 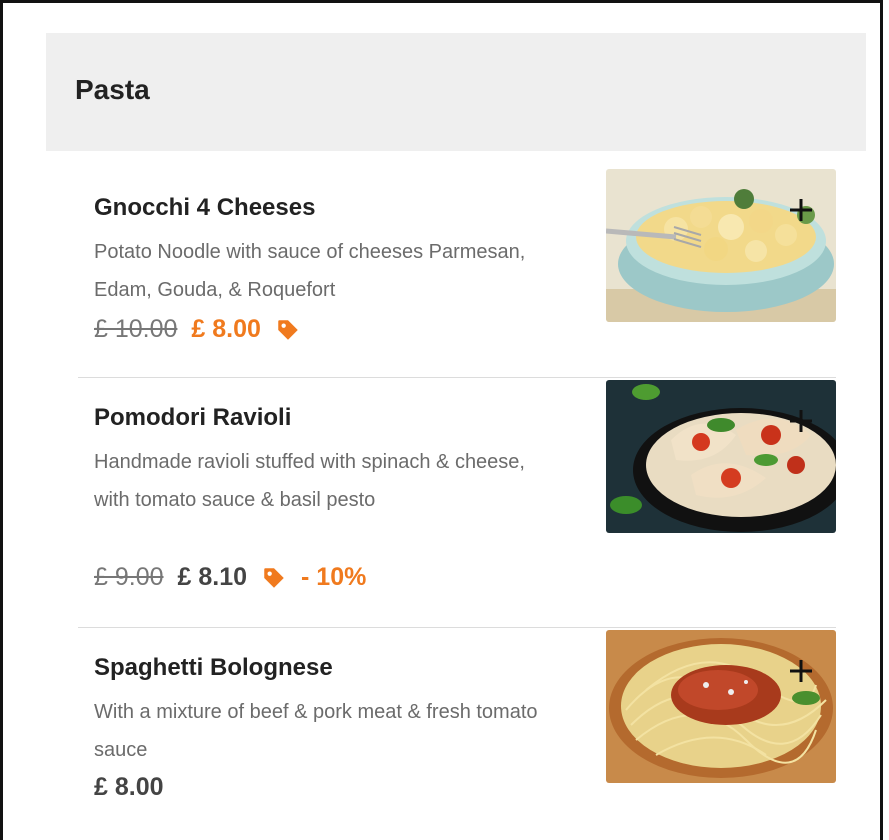 What do you see at coordinates (193, 417) in the screenshot?
I see `item-name: Pomodori Ravioli` at bounding box center [193, 417].